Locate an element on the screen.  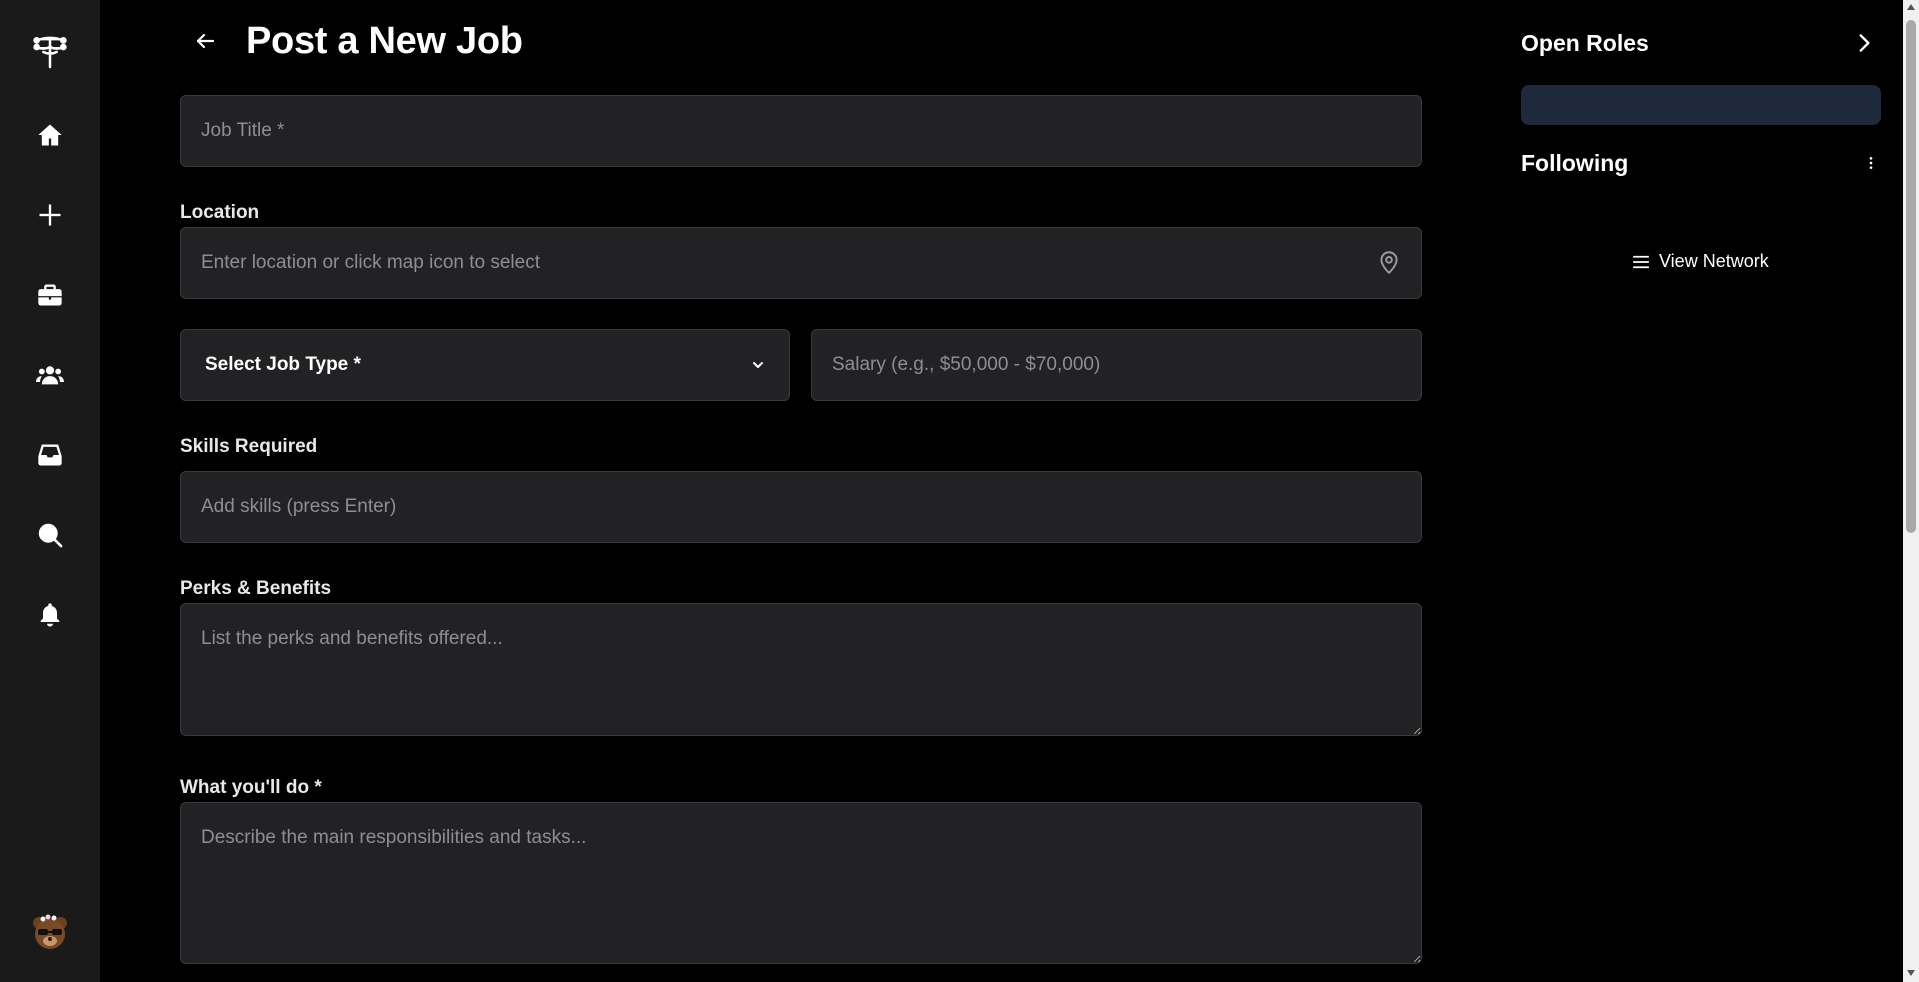
open-roles-title: Open Roles is located at coordinates (1585, 43).